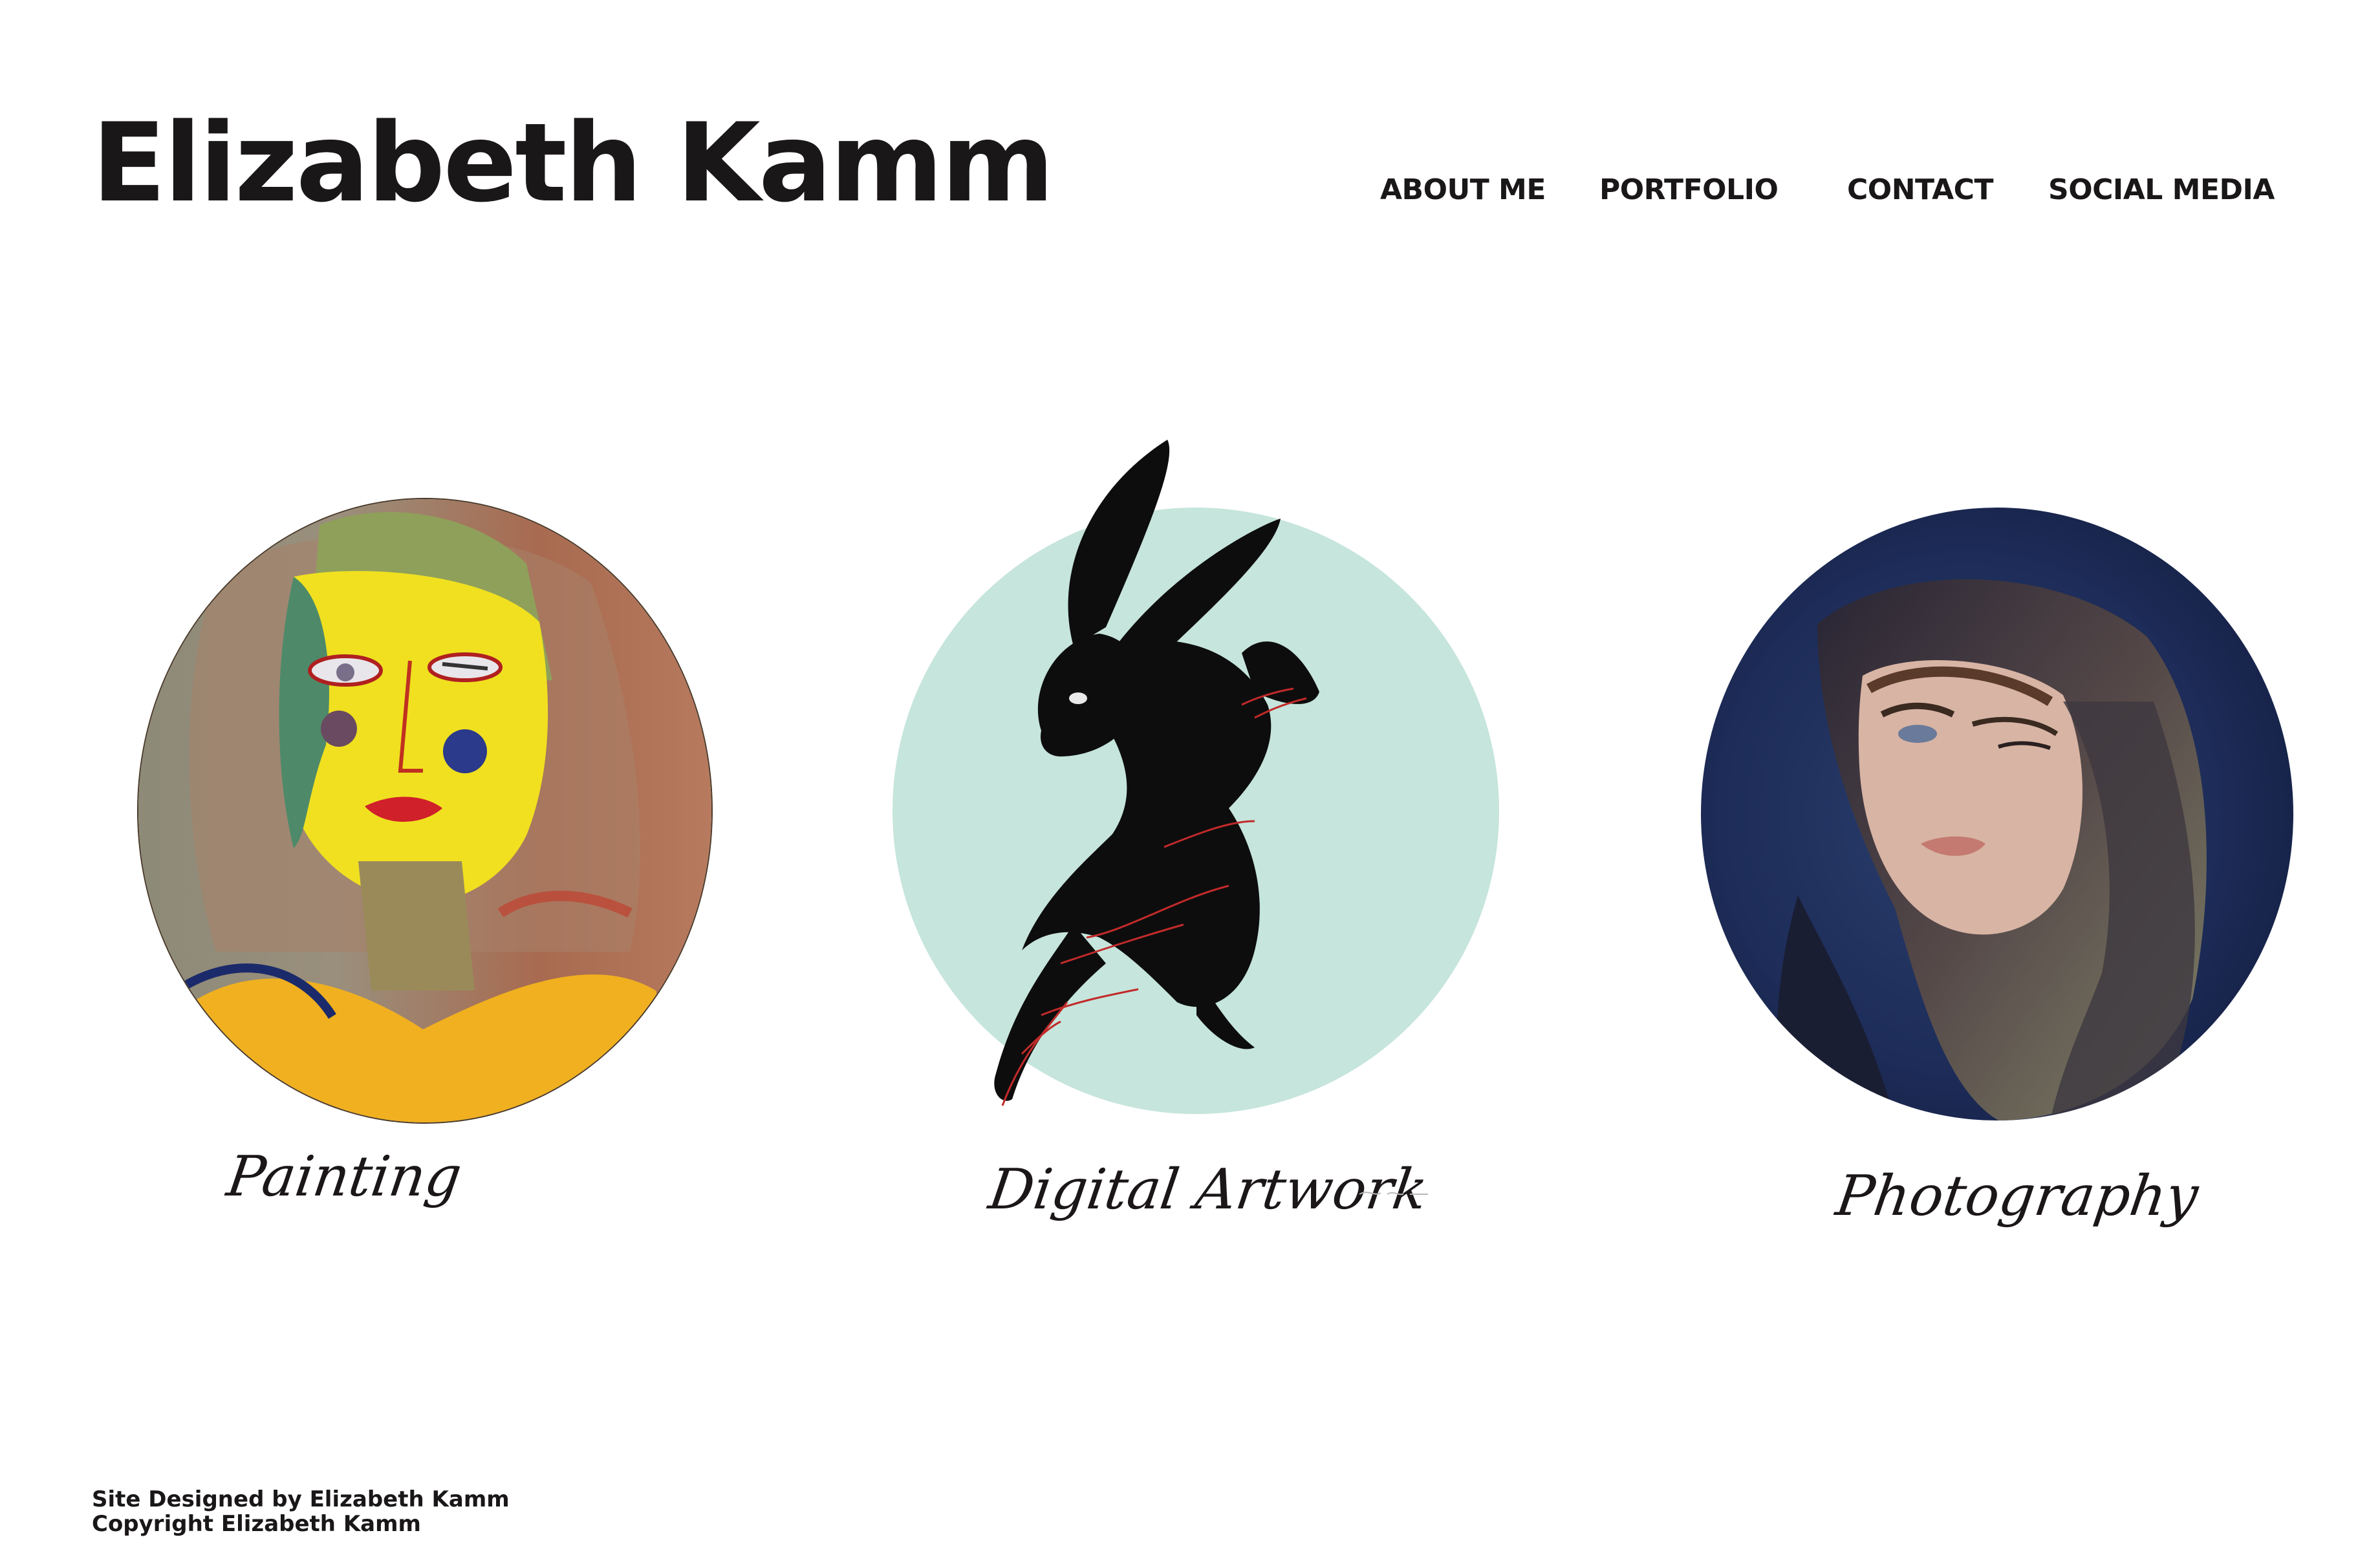 This screenshot has width=2380, height=1544. Describe the element at coordinates (301, 1499) in the screenshot. I see `footer-design-credit: Site Designed by Elizabeth Kamm` at that location.